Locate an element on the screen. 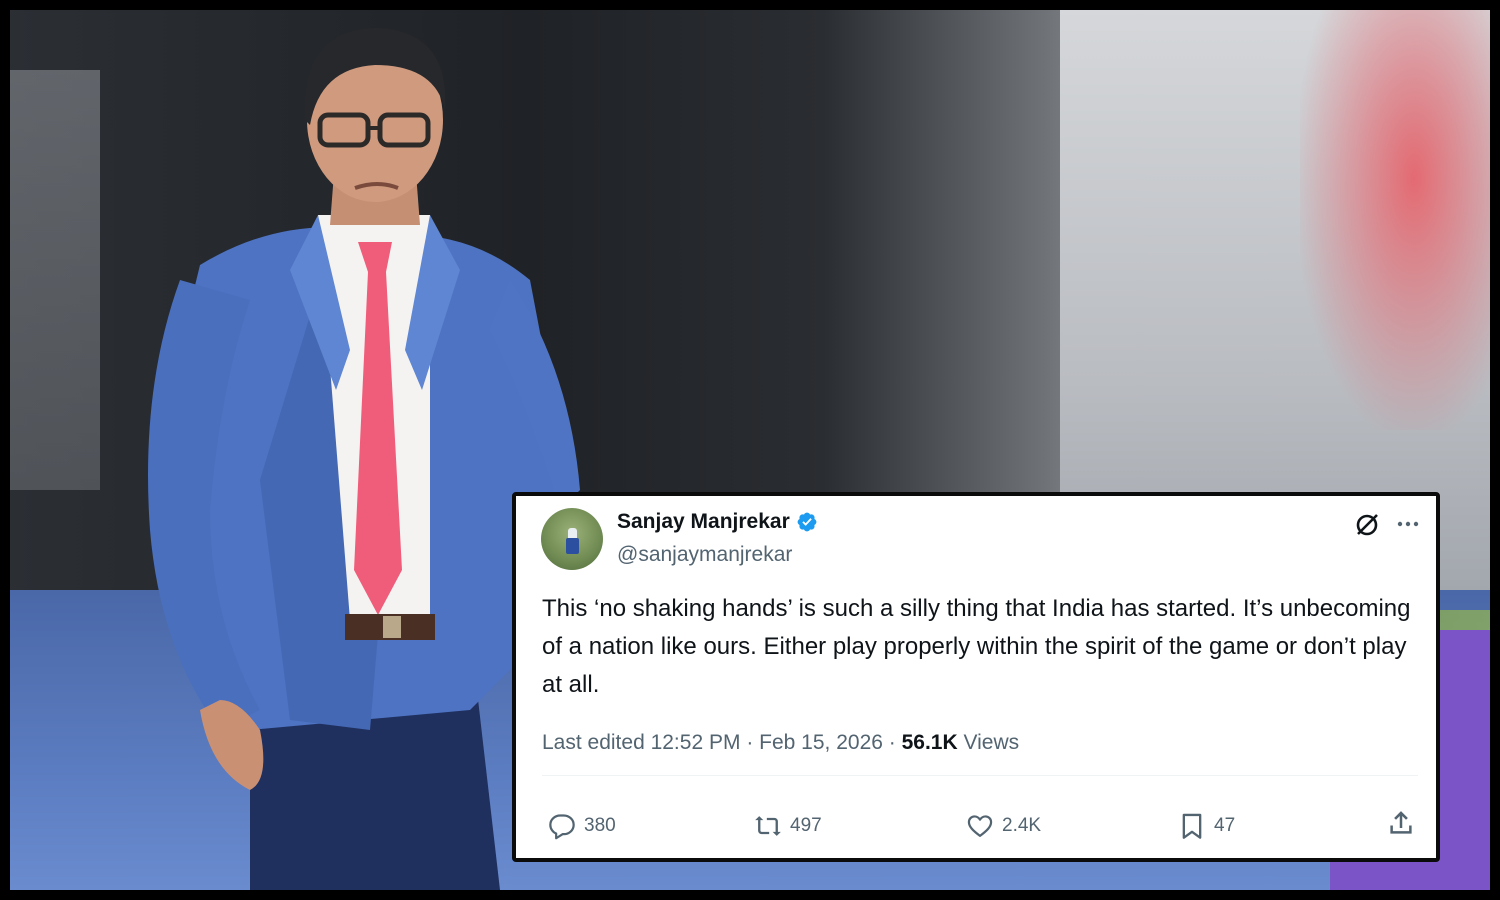  grok-icon is located at coordinates (1367, 525).